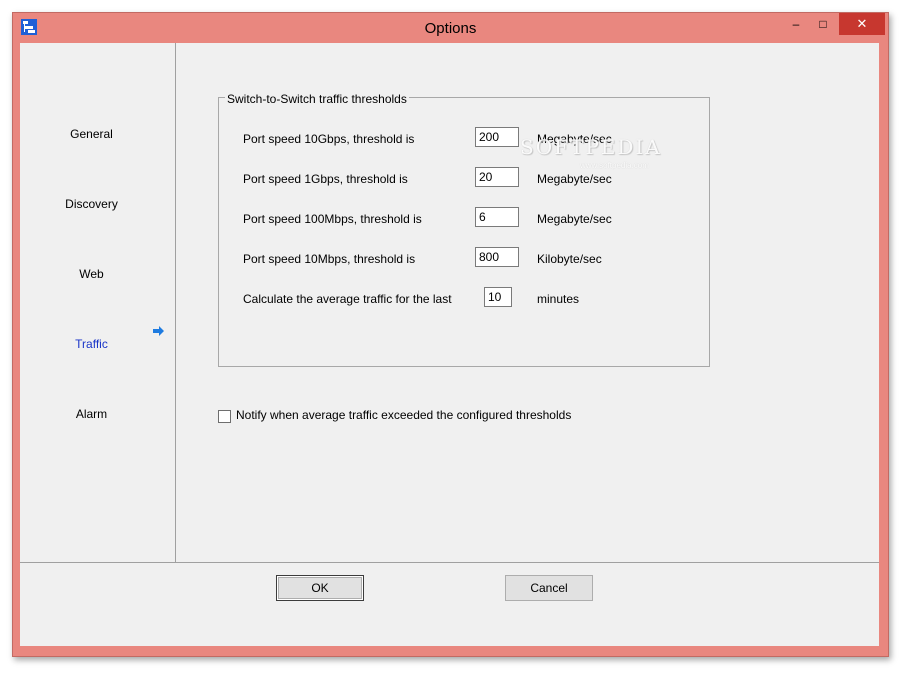 The height and width of the screenshot is (674, 907). Describe the element at coordinates (325, 179) in the screenshot. I see `threshold-1gbps-label: Port speed 1Gbps, threshold is` at that location.